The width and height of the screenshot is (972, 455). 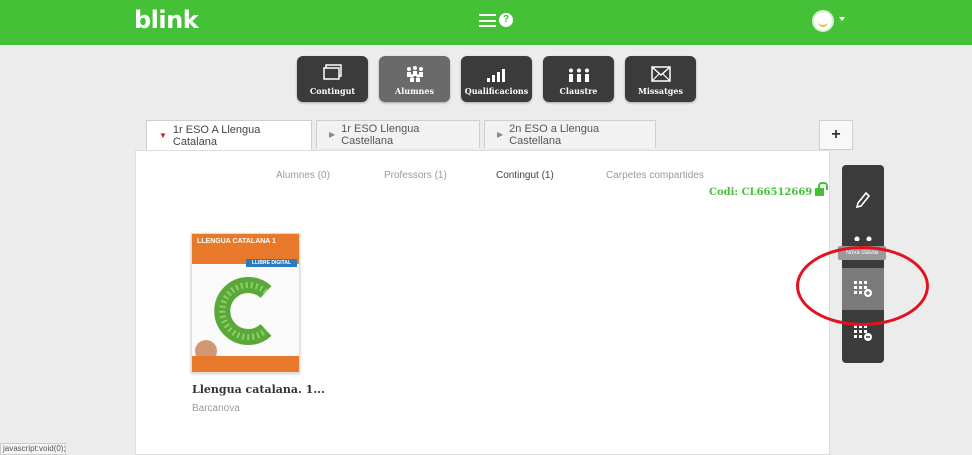 I want to click on nav-label: Claustre, so click(x=578, y=91).